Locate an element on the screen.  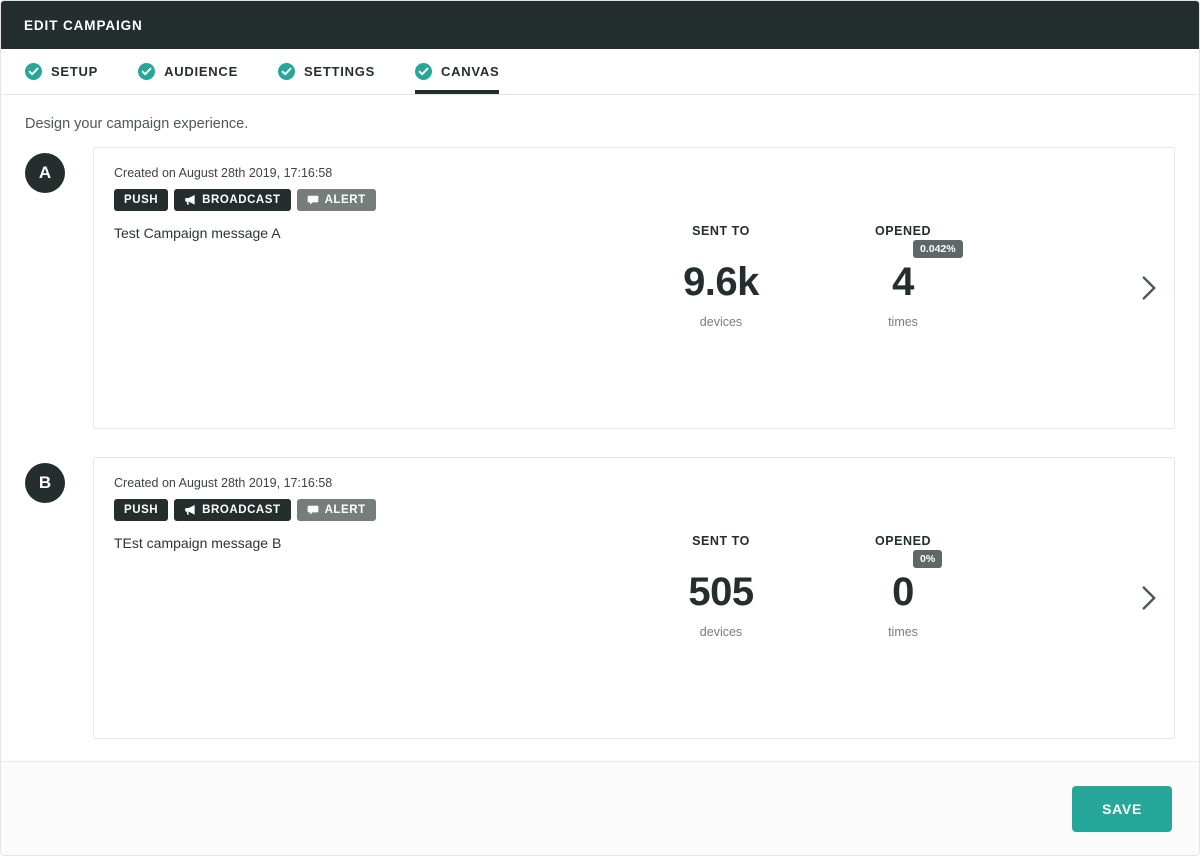
stat-opened: OPENED 0.042% 4 times is located at coordinates (910, 317).